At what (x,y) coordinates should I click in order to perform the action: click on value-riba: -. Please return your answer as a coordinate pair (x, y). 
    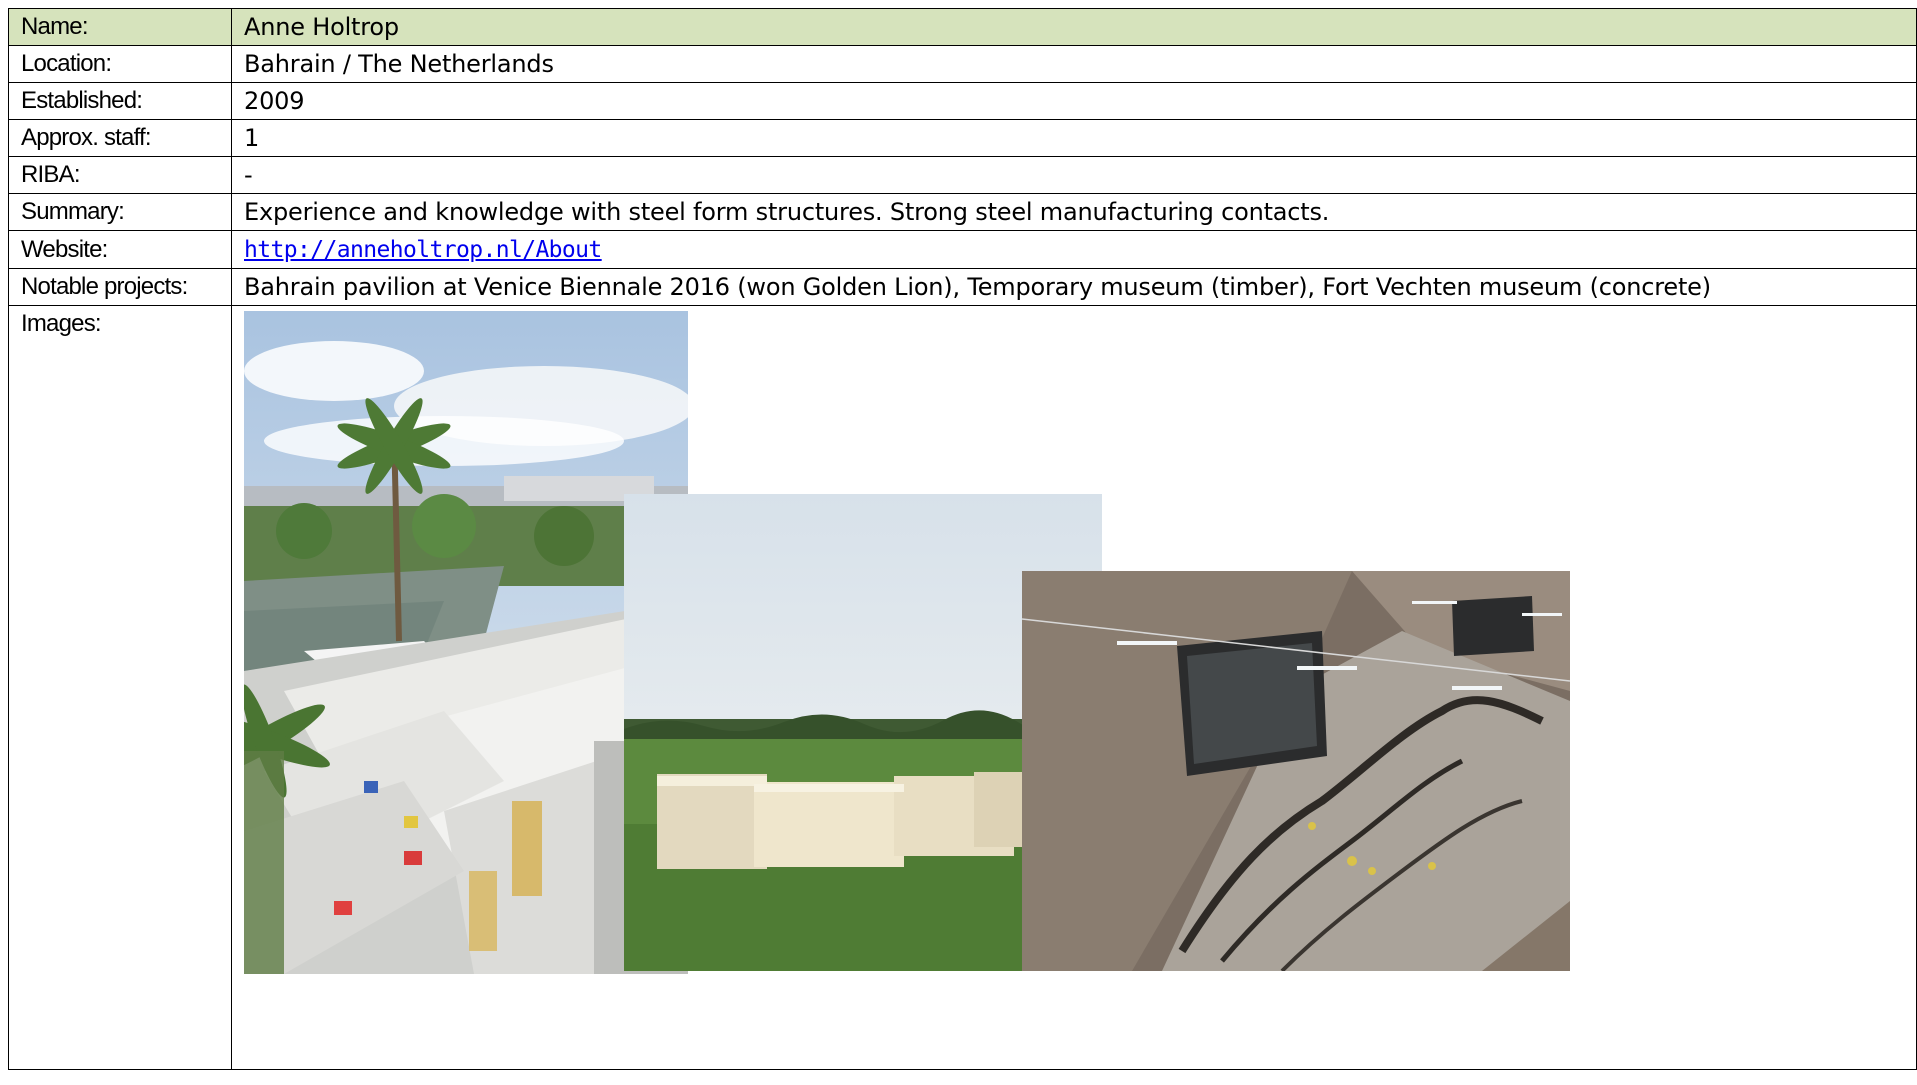
    Looking at the image, I should click on (1074, 175).